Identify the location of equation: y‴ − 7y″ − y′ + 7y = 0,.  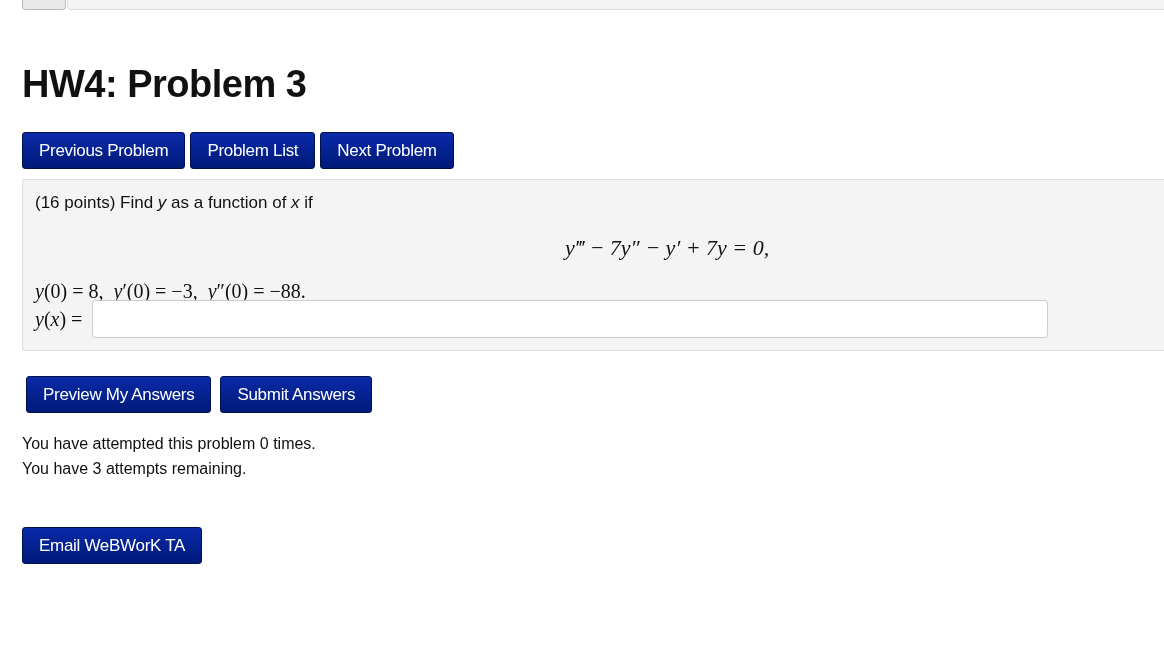
(667, 248).